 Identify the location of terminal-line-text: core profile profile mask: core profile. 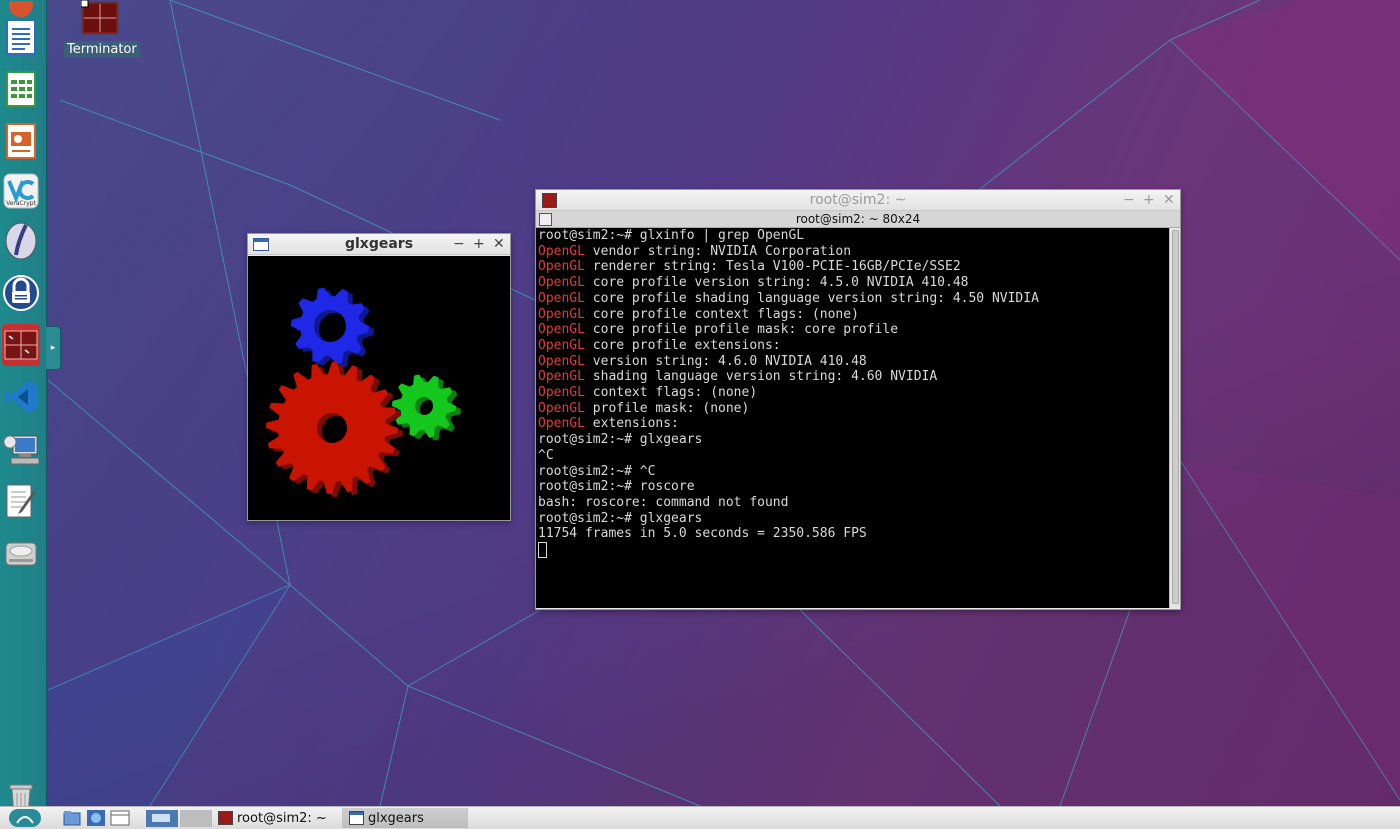
(741, 330).